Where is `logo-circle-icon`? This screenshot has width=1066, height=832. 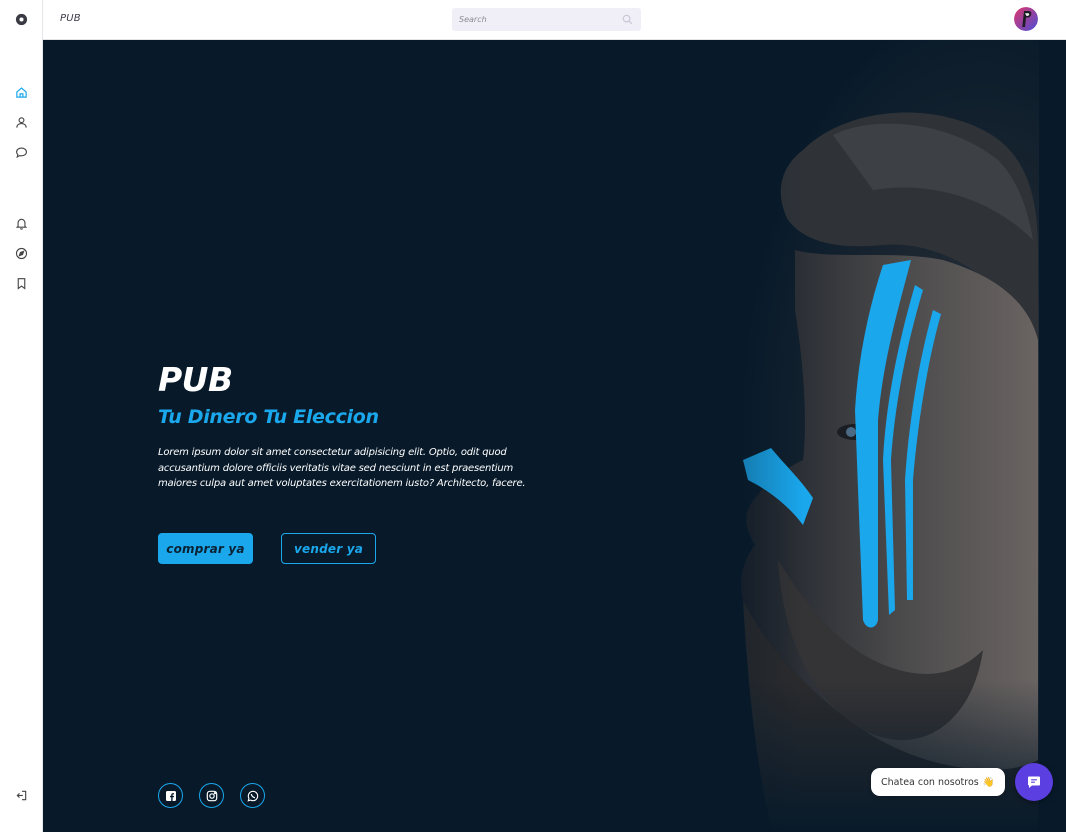 logo-circle-icon is located at coordinates (21, 19).